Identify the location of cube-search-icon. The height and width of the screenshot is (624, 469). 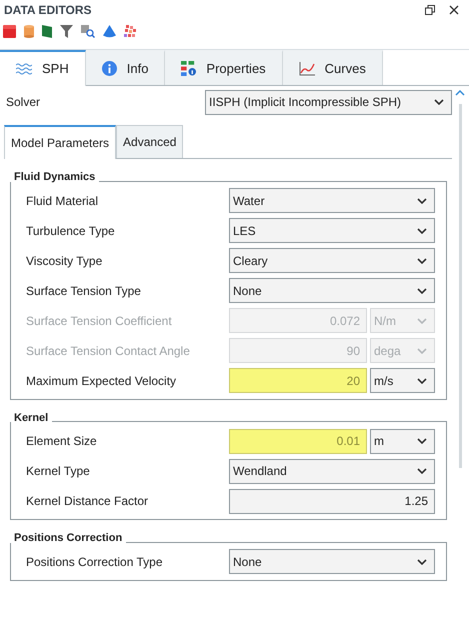
(88, 31).